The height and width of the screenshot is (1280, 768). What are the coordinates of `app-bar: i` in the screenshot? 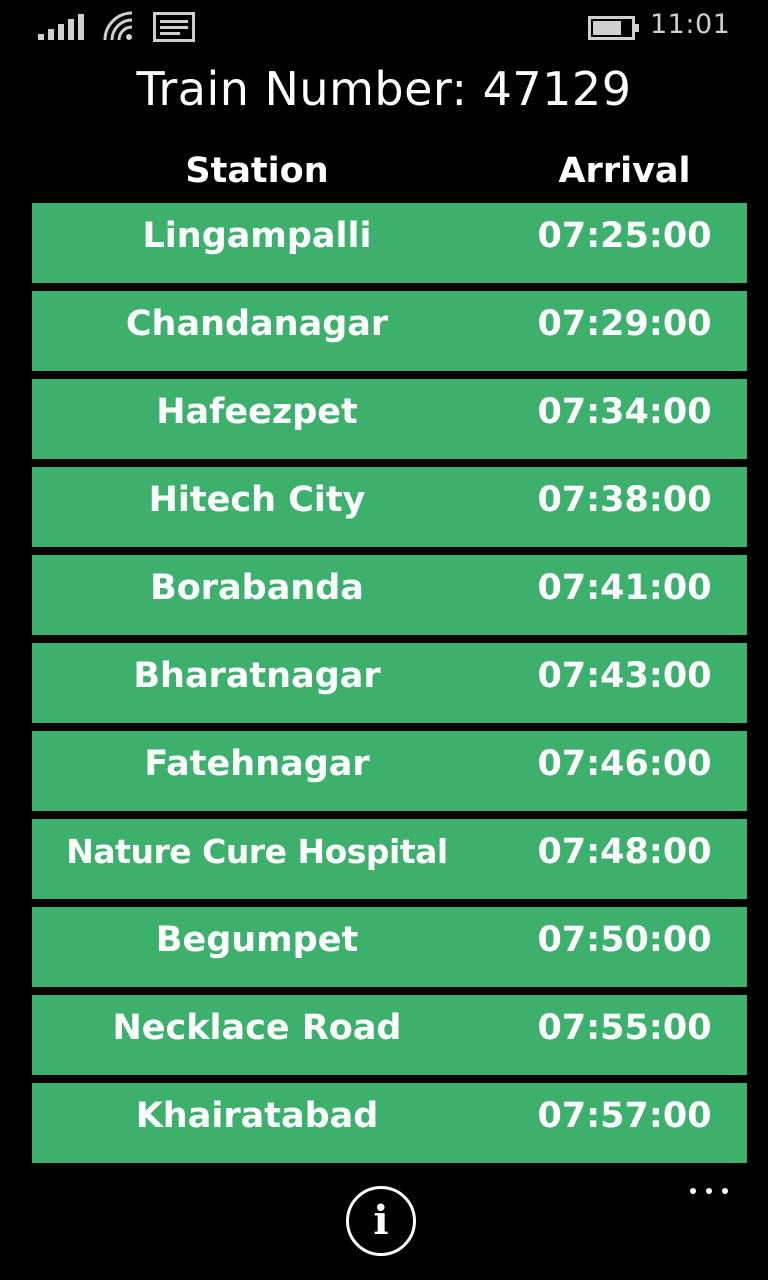 It's located at (384, 1224).